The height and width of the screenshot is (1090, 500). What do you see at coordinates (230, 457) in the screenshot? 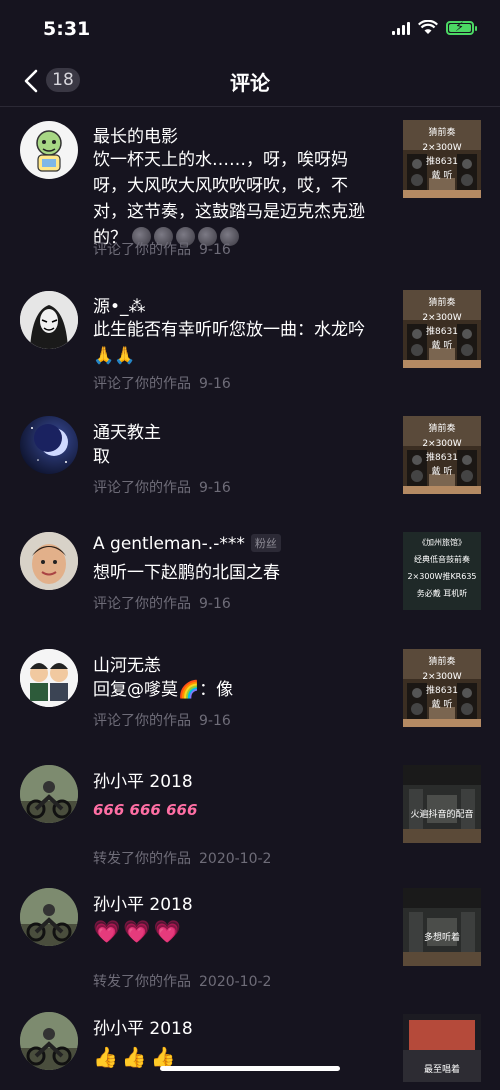
I see `comment-text: 取` at bounding box center [230, 457].